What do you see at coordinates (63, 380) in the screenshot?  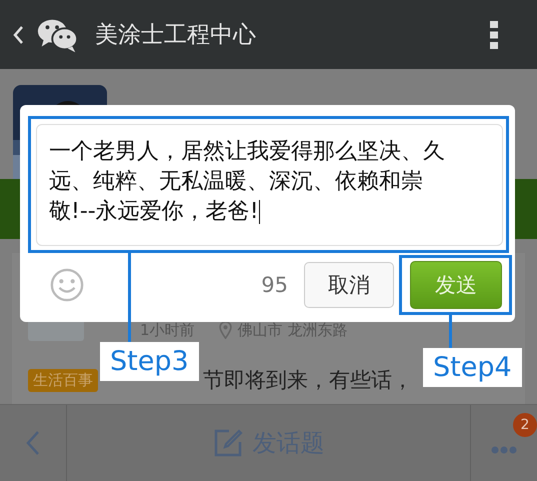 I see `category-tag: 生活百事` at bounding box center [63, 380].